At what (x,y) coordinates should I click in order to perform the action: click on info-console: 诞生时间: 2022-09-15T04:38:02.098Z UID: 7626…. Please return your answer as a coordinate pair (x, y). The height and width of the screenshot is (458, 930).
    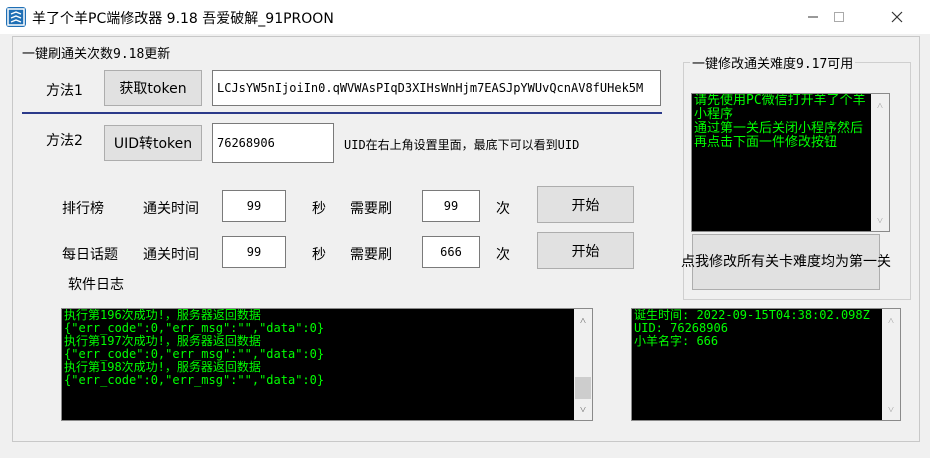
    Looking at the image, I should click on (766, 364).